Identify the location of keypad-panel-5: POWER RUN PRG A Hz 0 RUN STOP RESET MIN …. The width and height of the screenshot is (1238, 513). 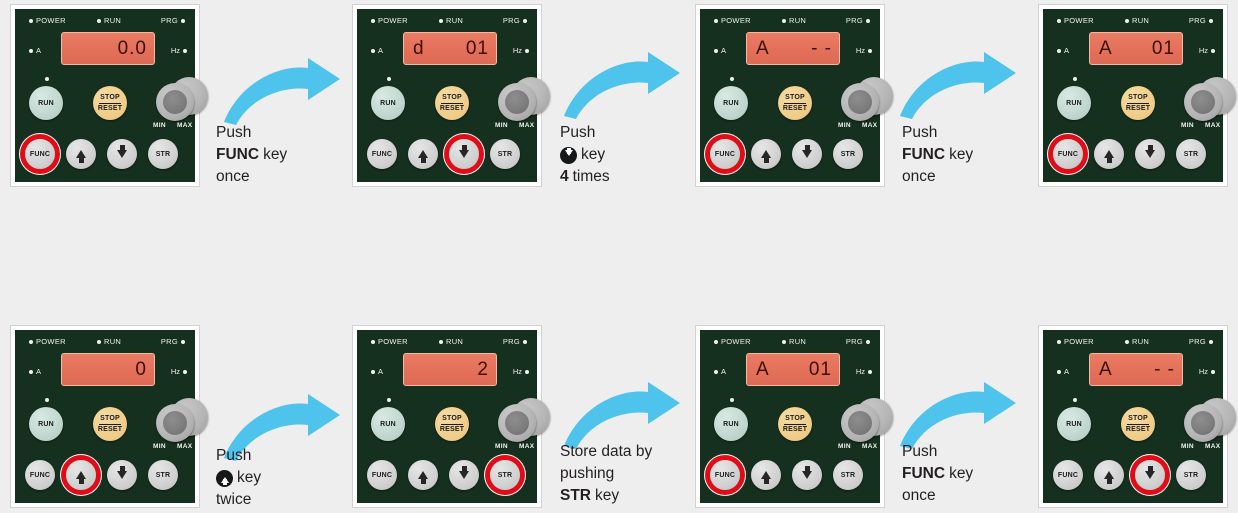
(109, 416).